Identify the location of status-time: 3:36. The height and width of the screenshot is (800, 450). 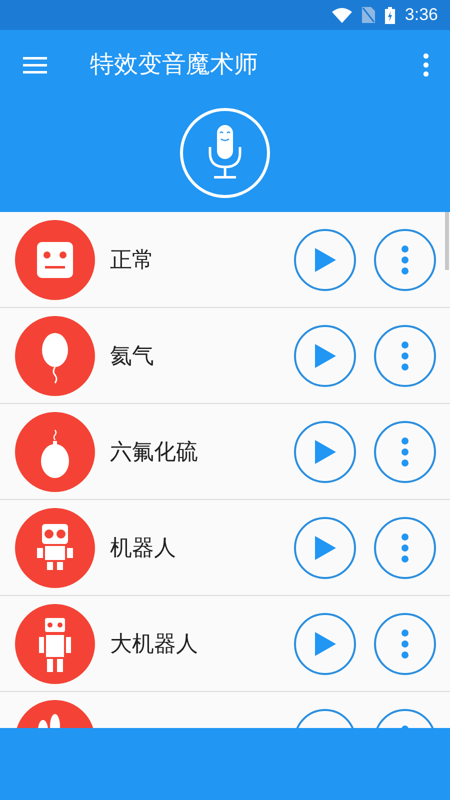
(421, 15).